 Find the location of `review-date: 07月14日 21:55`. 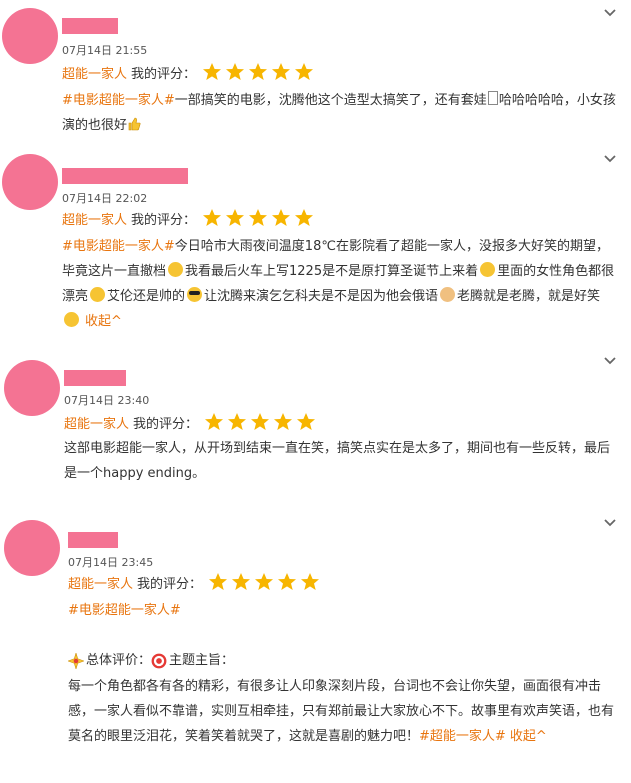

review-date: 07月14日 21:55 is located at coordinates (105, 50).